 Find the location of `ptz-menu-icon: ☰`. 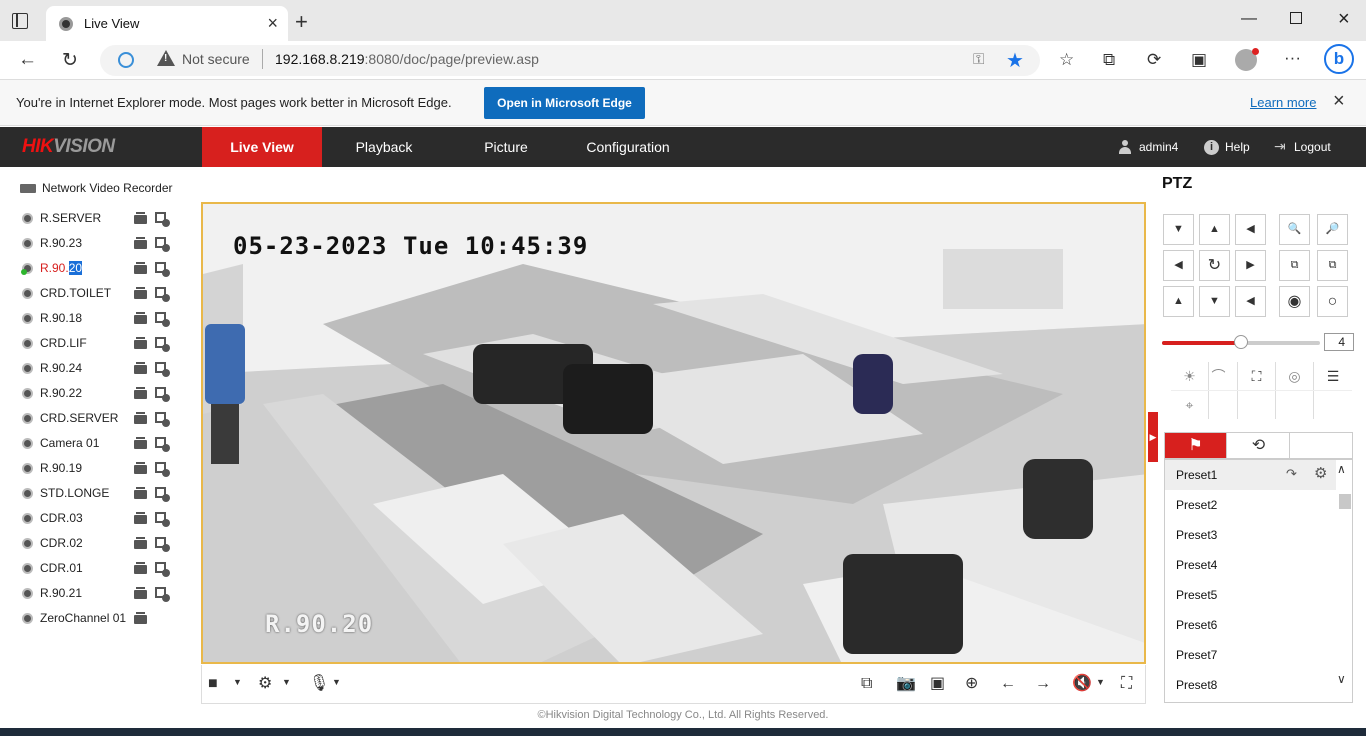

ptz-menu-icon: ☰ is located at coordinates (1333, 376).